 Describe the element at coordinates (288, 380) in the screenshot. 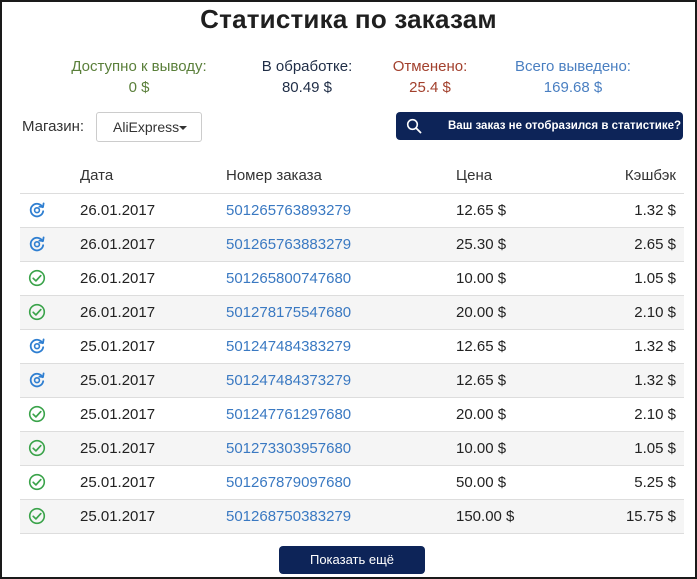

I see `order-number-link: 501247484373279` at that location.